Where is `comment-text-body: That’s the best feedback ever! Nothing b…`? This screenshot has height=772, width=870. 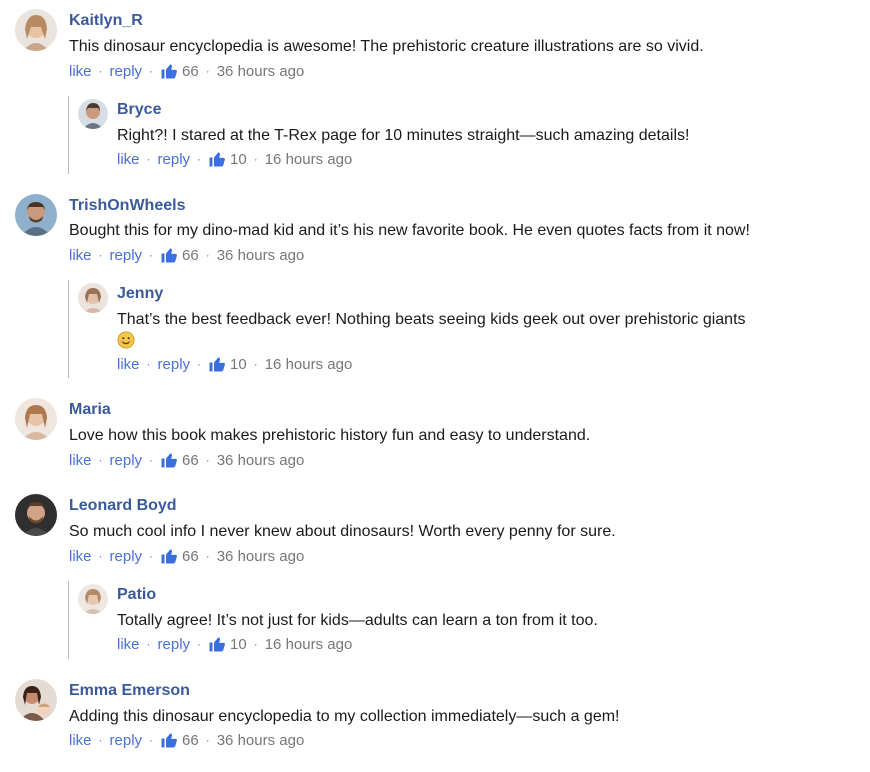
comment-text-body: That’s the best feedback ever! Nothing b… is located at coordinates (431, 319).